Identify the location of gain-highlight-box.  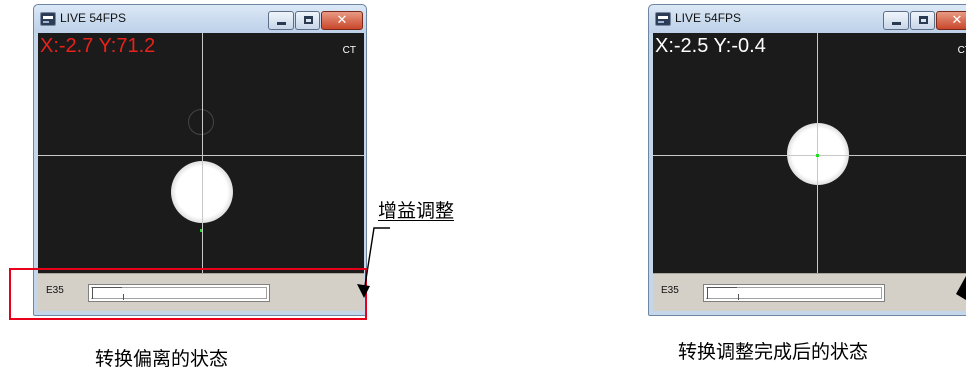
(188, 294).